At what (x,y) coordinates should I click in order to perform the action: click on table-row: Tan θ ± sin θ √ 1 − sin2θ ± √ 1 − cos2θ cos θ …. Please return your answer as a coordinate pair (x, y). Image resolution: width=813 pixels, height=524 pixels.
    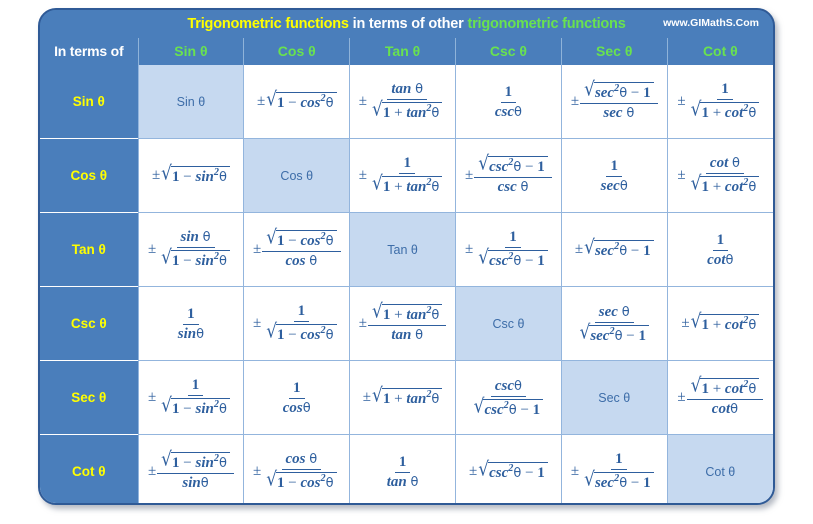
    Looking at the image, I should click on (406, 249).